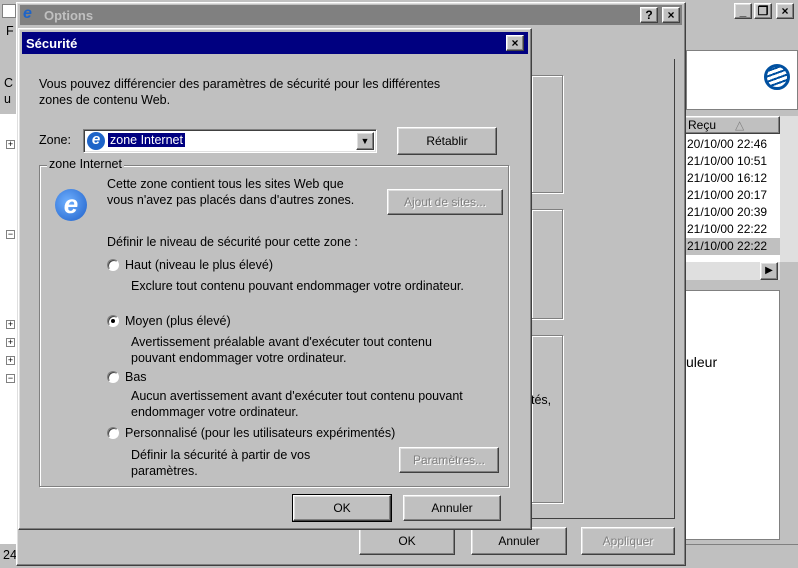  What do you see at coordinates (69, 15) in the screenshot?
I see `options-title: Options` at bounding box center [69, 15].